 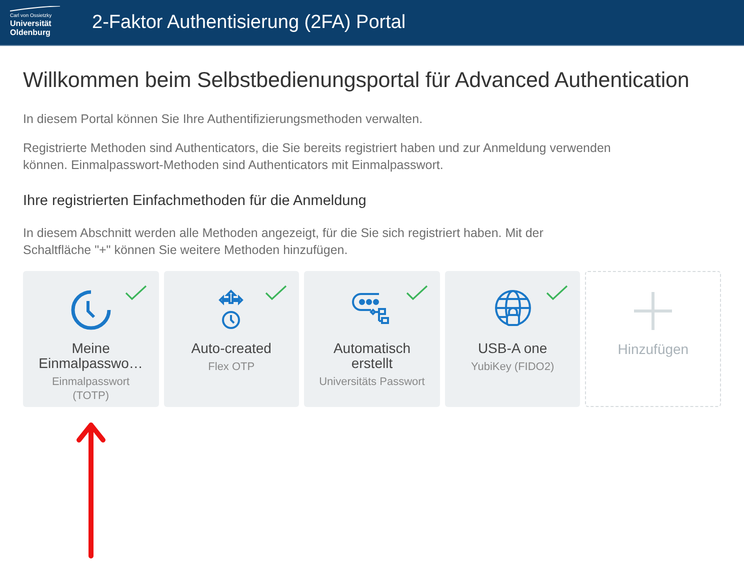 I want to click on method-name: Auto-created, so click(x=231, y=348).